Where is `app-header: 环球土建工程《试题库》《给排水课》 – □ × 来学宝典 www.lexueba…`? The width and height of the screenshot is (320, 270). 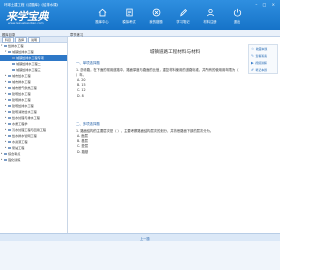
app-header: 环球土建工程《试题库》《给排水课》 – □ × 来学宝典 www.lexueba… is located at coordinates (140, 15).